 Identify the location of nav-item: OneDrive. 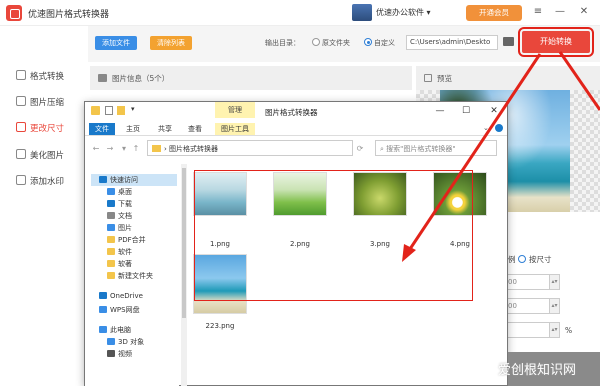
(121, 296).